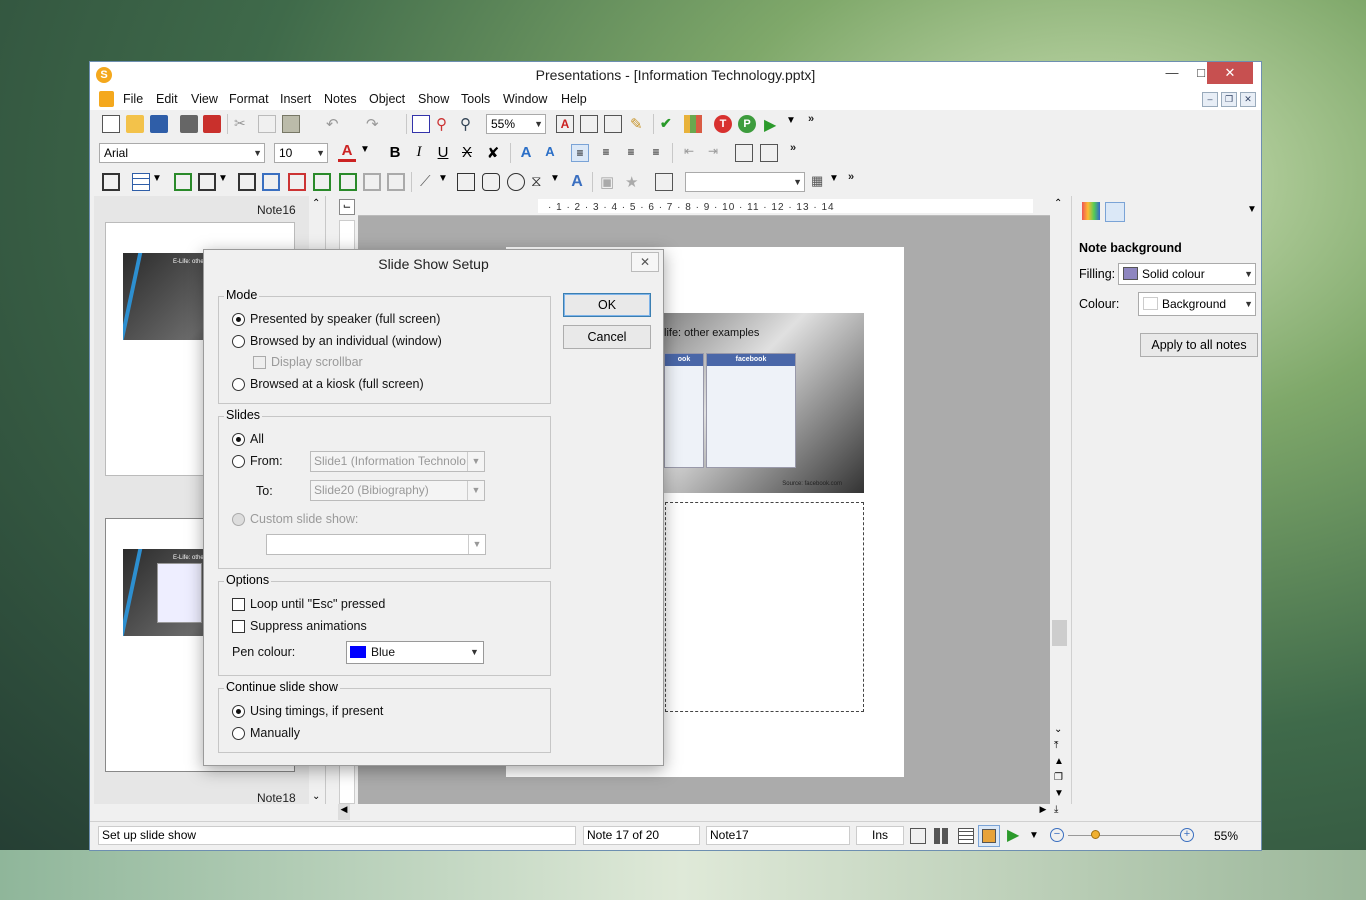 This screenshot has height=900, width=1366. What do you see at coordinates (689, 153) in the screenshot?
I see `decrease-indent-icon: ⇤` at bounding box center [689, 153].